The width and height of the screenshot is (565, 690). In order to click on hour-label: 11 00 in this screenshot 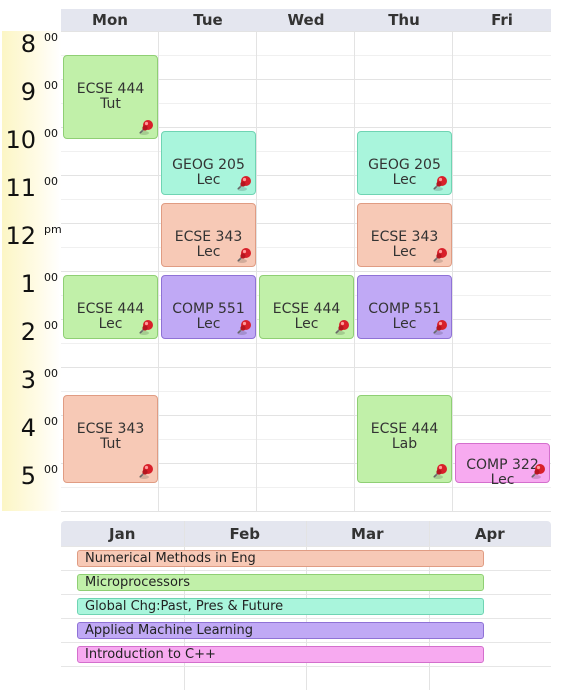, I will do `click(31, 188)`.